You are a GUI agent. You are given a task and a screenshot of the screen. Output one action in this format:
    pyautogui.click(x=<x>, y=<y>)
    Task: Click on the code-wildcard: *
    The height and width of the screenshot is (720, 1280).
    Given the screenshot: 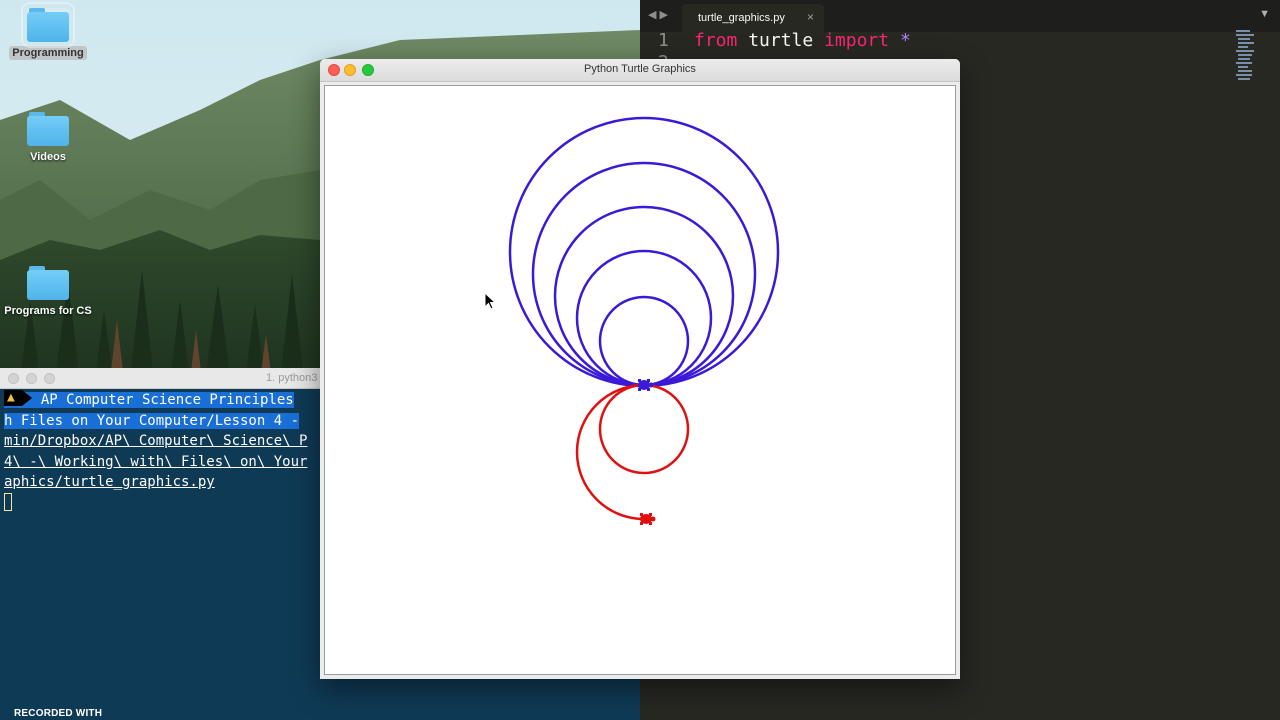 What is the action you would take?
    pyautogui.click(x=905, y=40)
    